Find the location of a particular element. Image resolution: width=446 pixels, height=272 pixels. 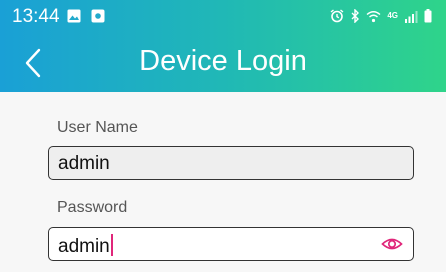

signal-icon is located at coordinates (411, 16).